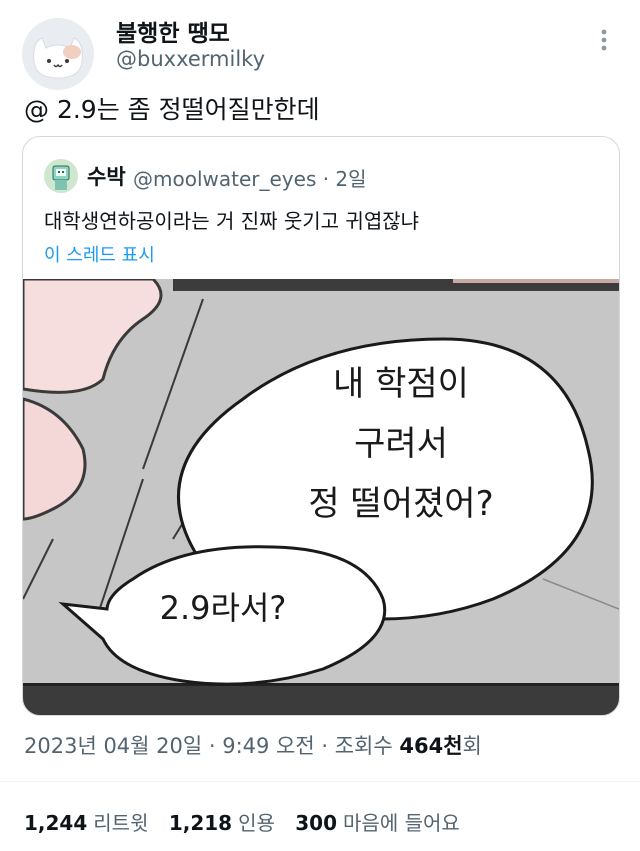 The width and height of the screenshot is (640, 851). I want to click on more-options-icon, so click(604, 40).